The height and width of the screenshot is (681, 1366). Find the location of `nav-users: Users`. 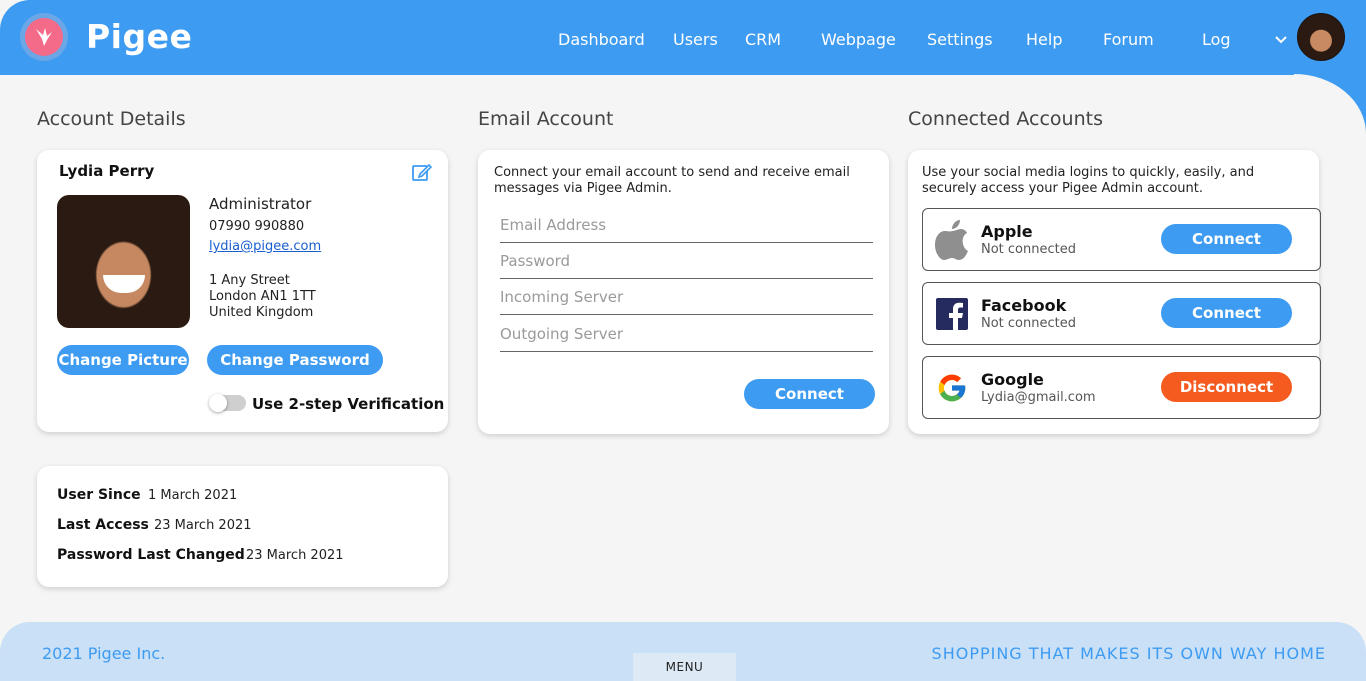

nav-users: Users is located at coordinates (695, 39).